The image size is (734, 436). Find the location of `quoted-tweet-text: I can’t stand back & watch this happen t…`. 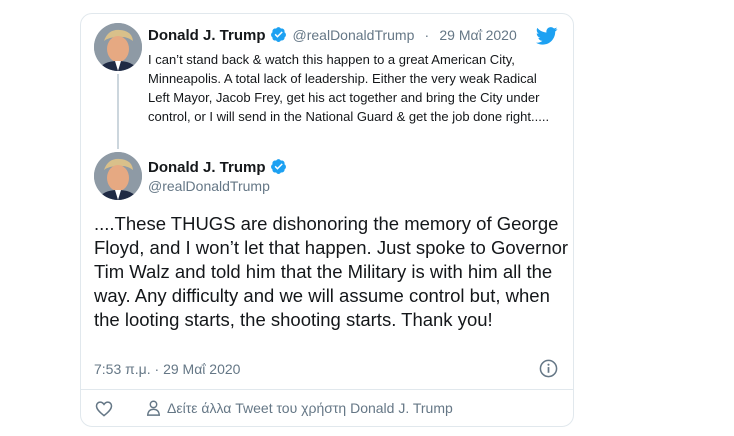

quoted-tweet-text: I can’t stand back & watch this happen t… is located at coordinates (349, 88).